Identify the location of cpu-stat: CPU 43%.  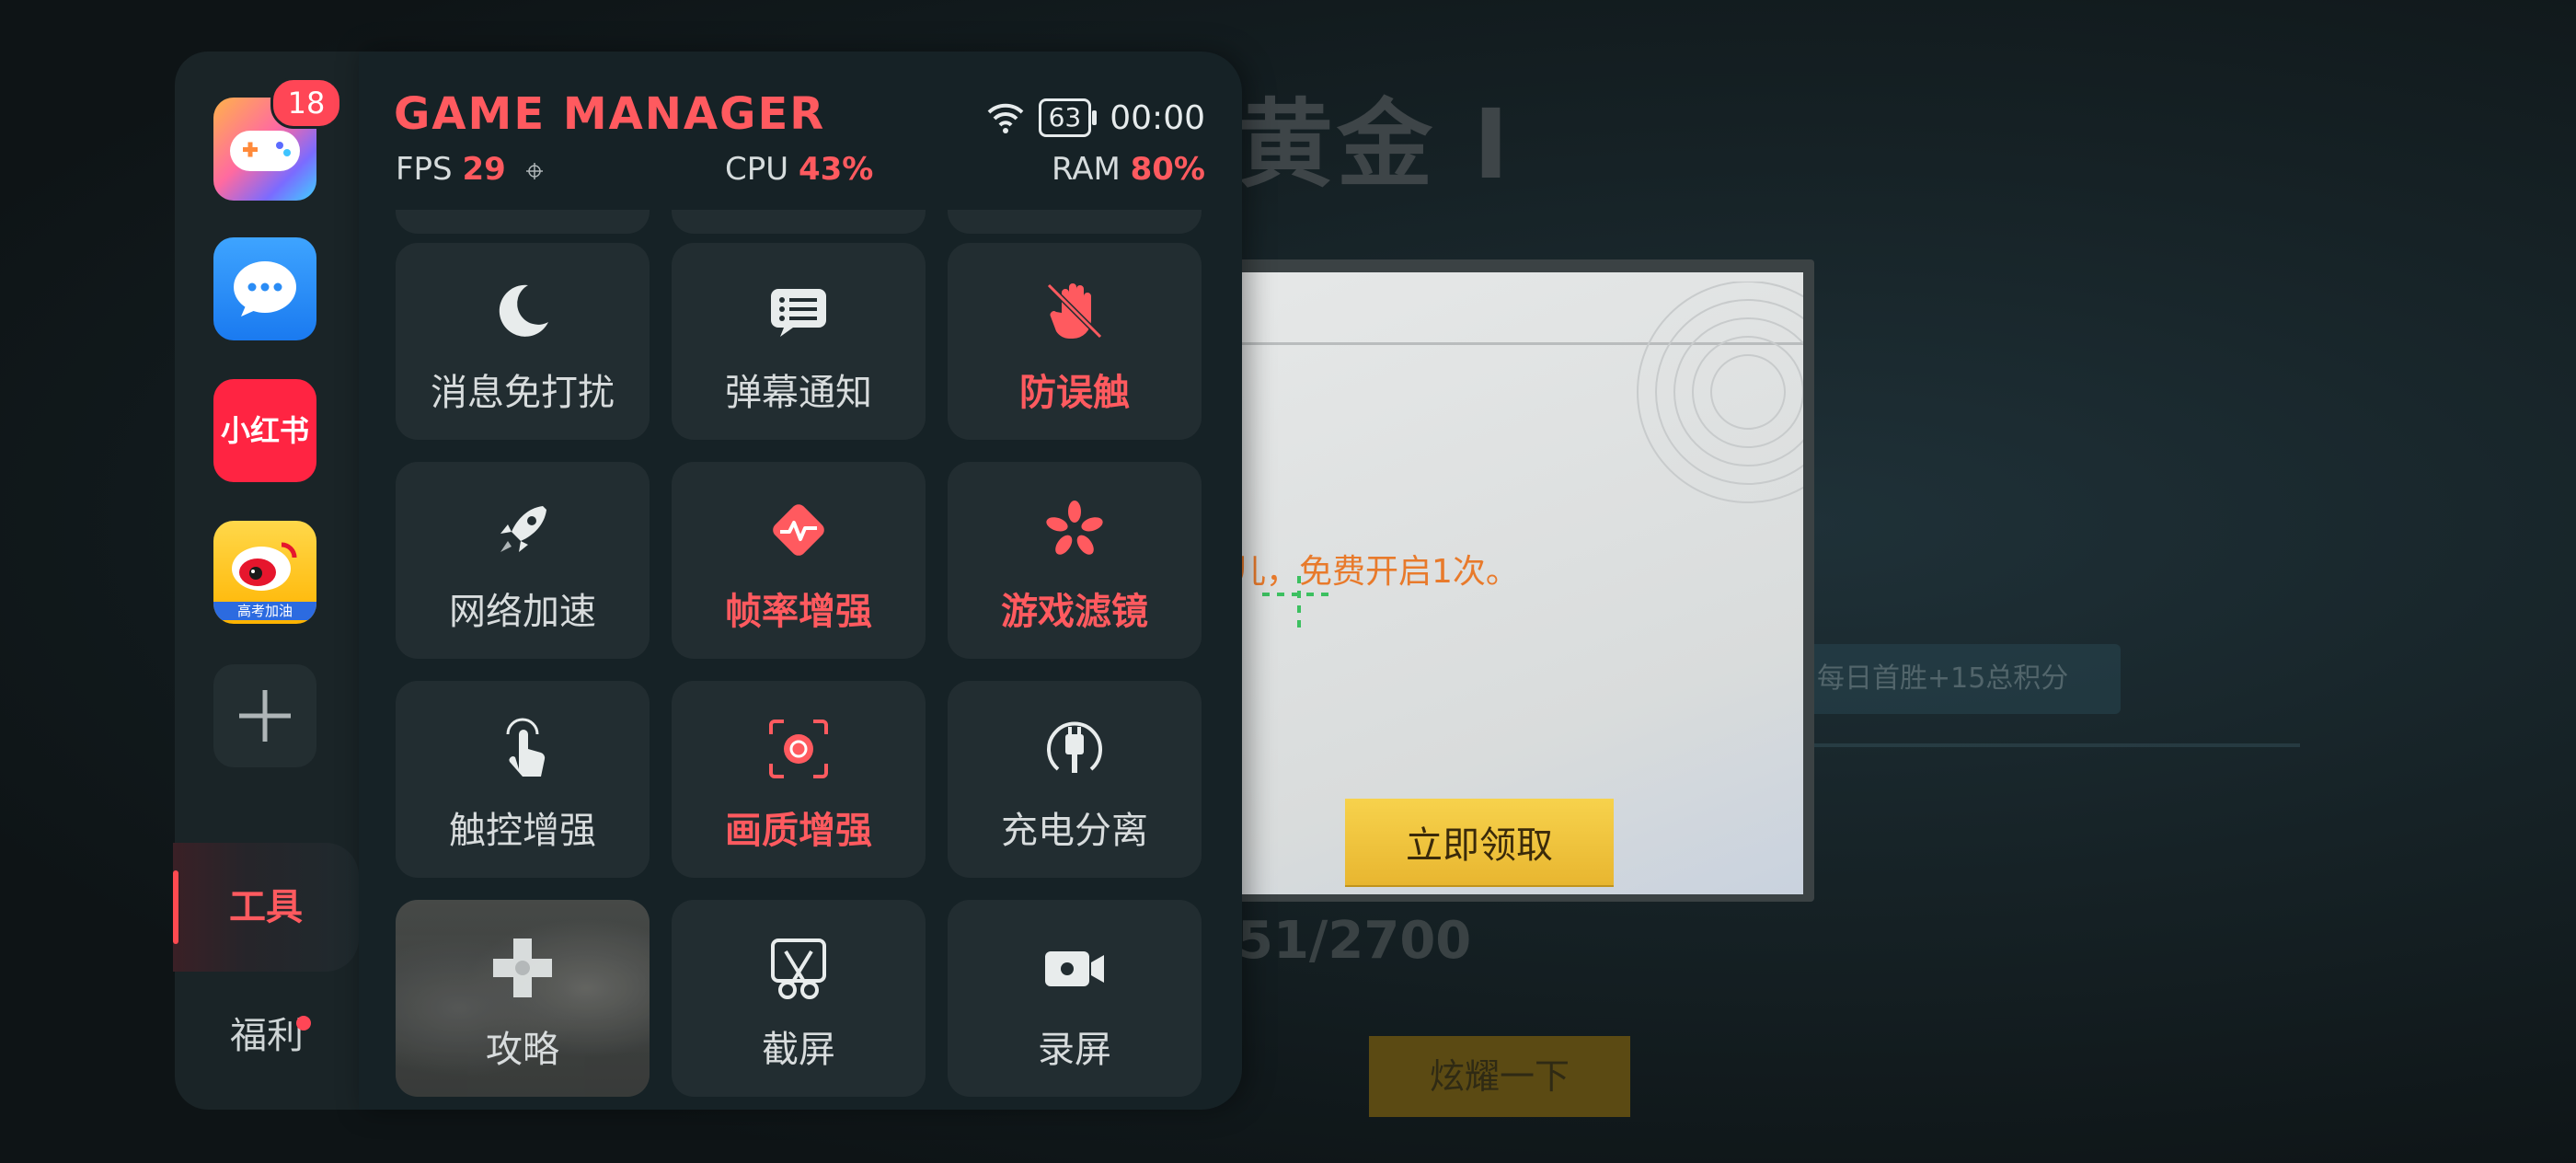
(799, 170).